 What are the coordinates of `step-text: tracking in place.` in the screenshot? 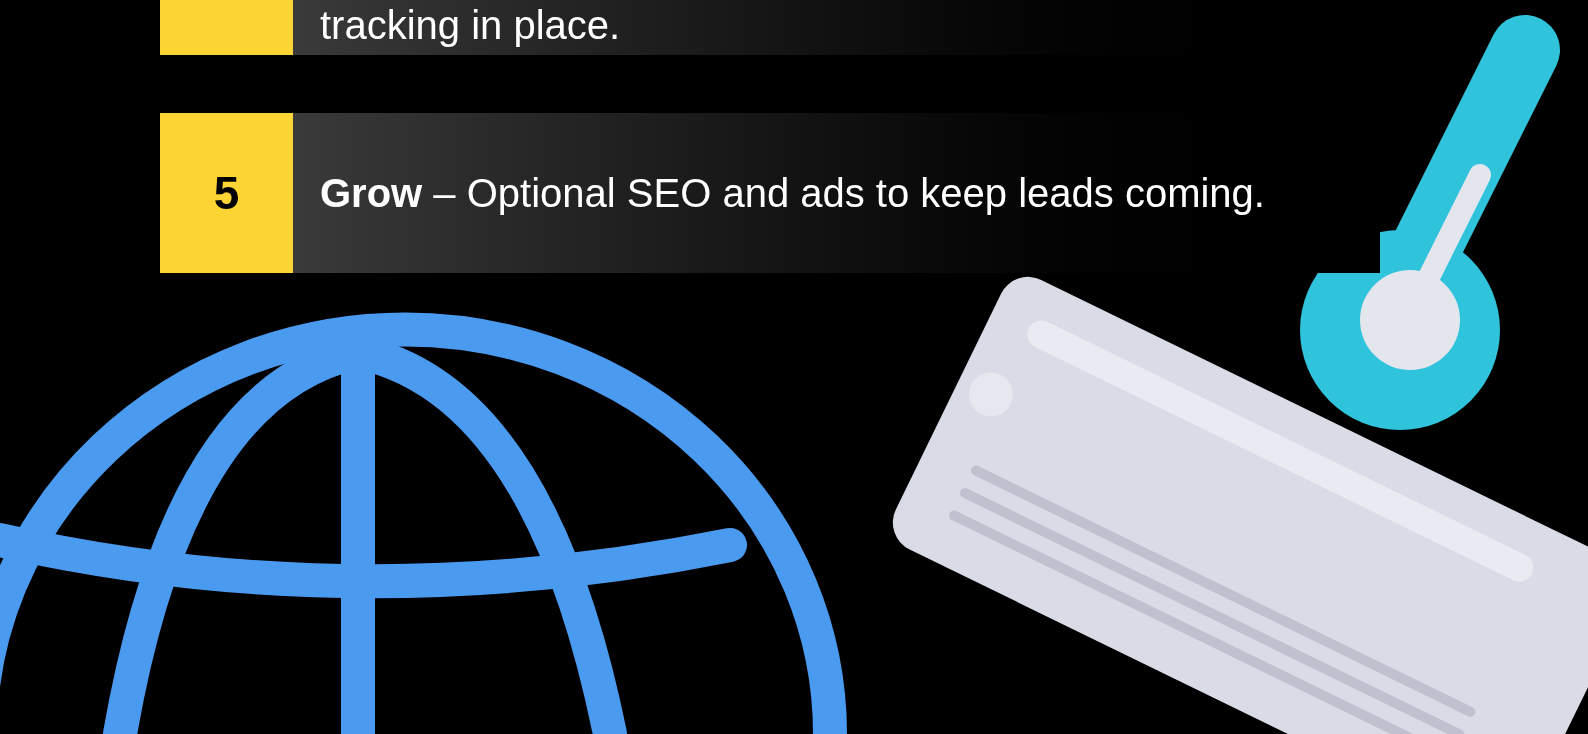 It's located at (470, 25).